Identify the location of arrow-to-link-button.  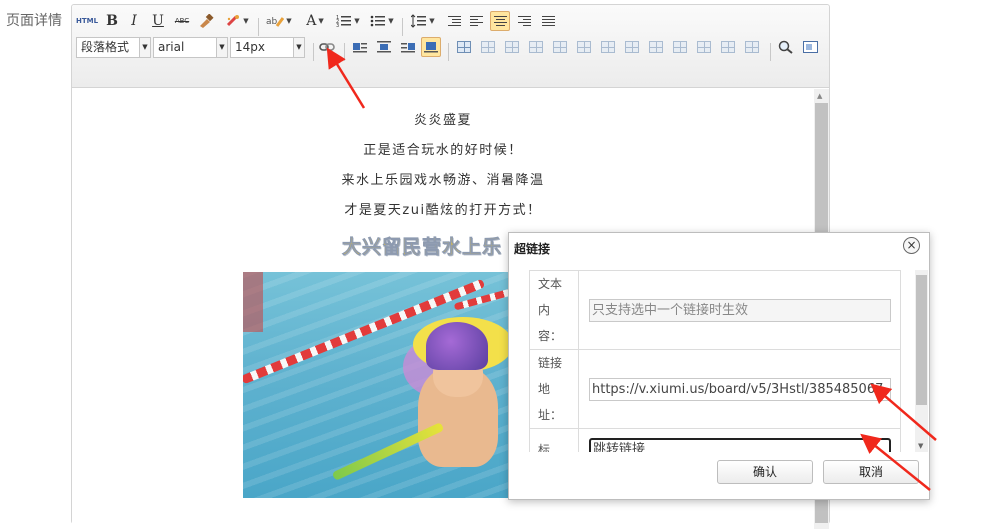
(346, 78).